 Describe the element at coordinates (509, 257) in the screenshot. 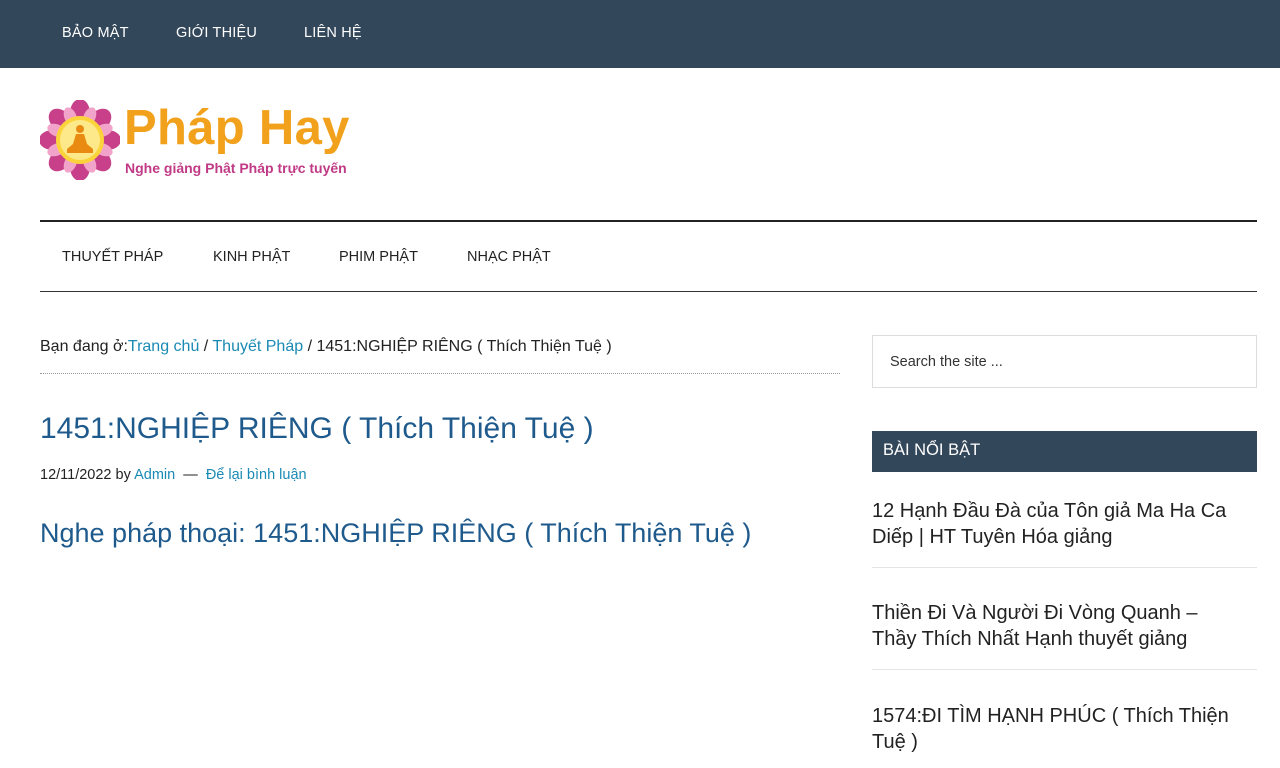

I see `nav-item-nhac-phat: NHẠC PHẬT` at that location.